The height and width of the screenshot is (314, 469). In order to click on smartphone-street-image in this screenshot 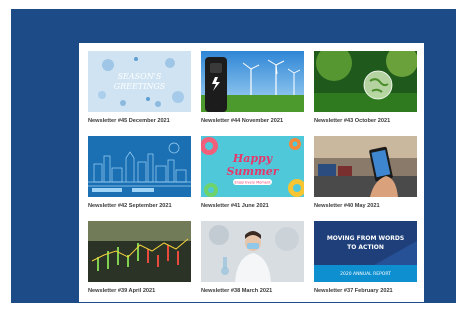, I will do `click(365, 166)`.